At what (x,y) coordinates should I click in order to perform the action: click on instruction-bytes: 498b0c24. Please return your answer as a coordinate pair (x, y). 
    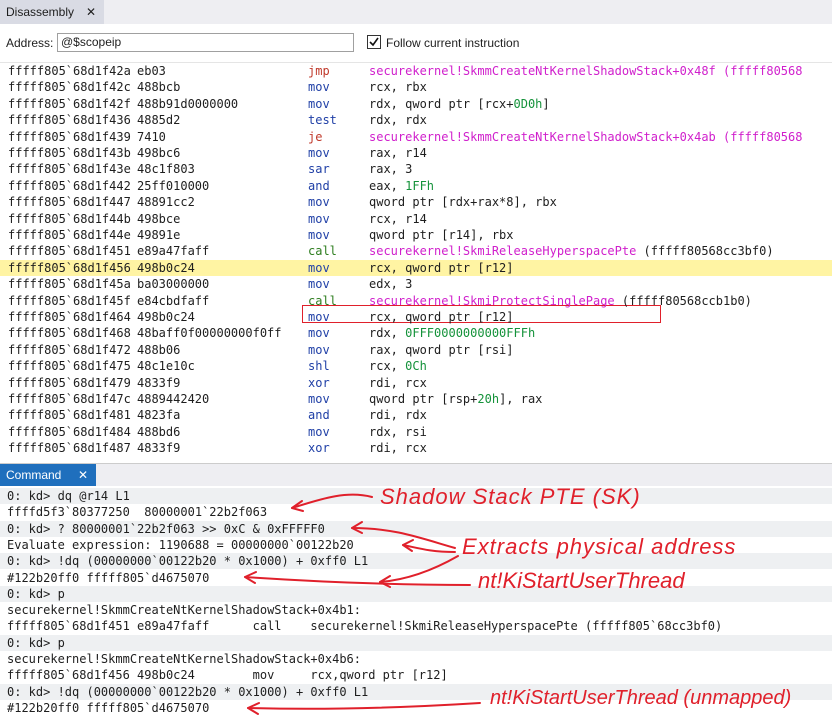
    Looking at the image, I should click on (166, 317).